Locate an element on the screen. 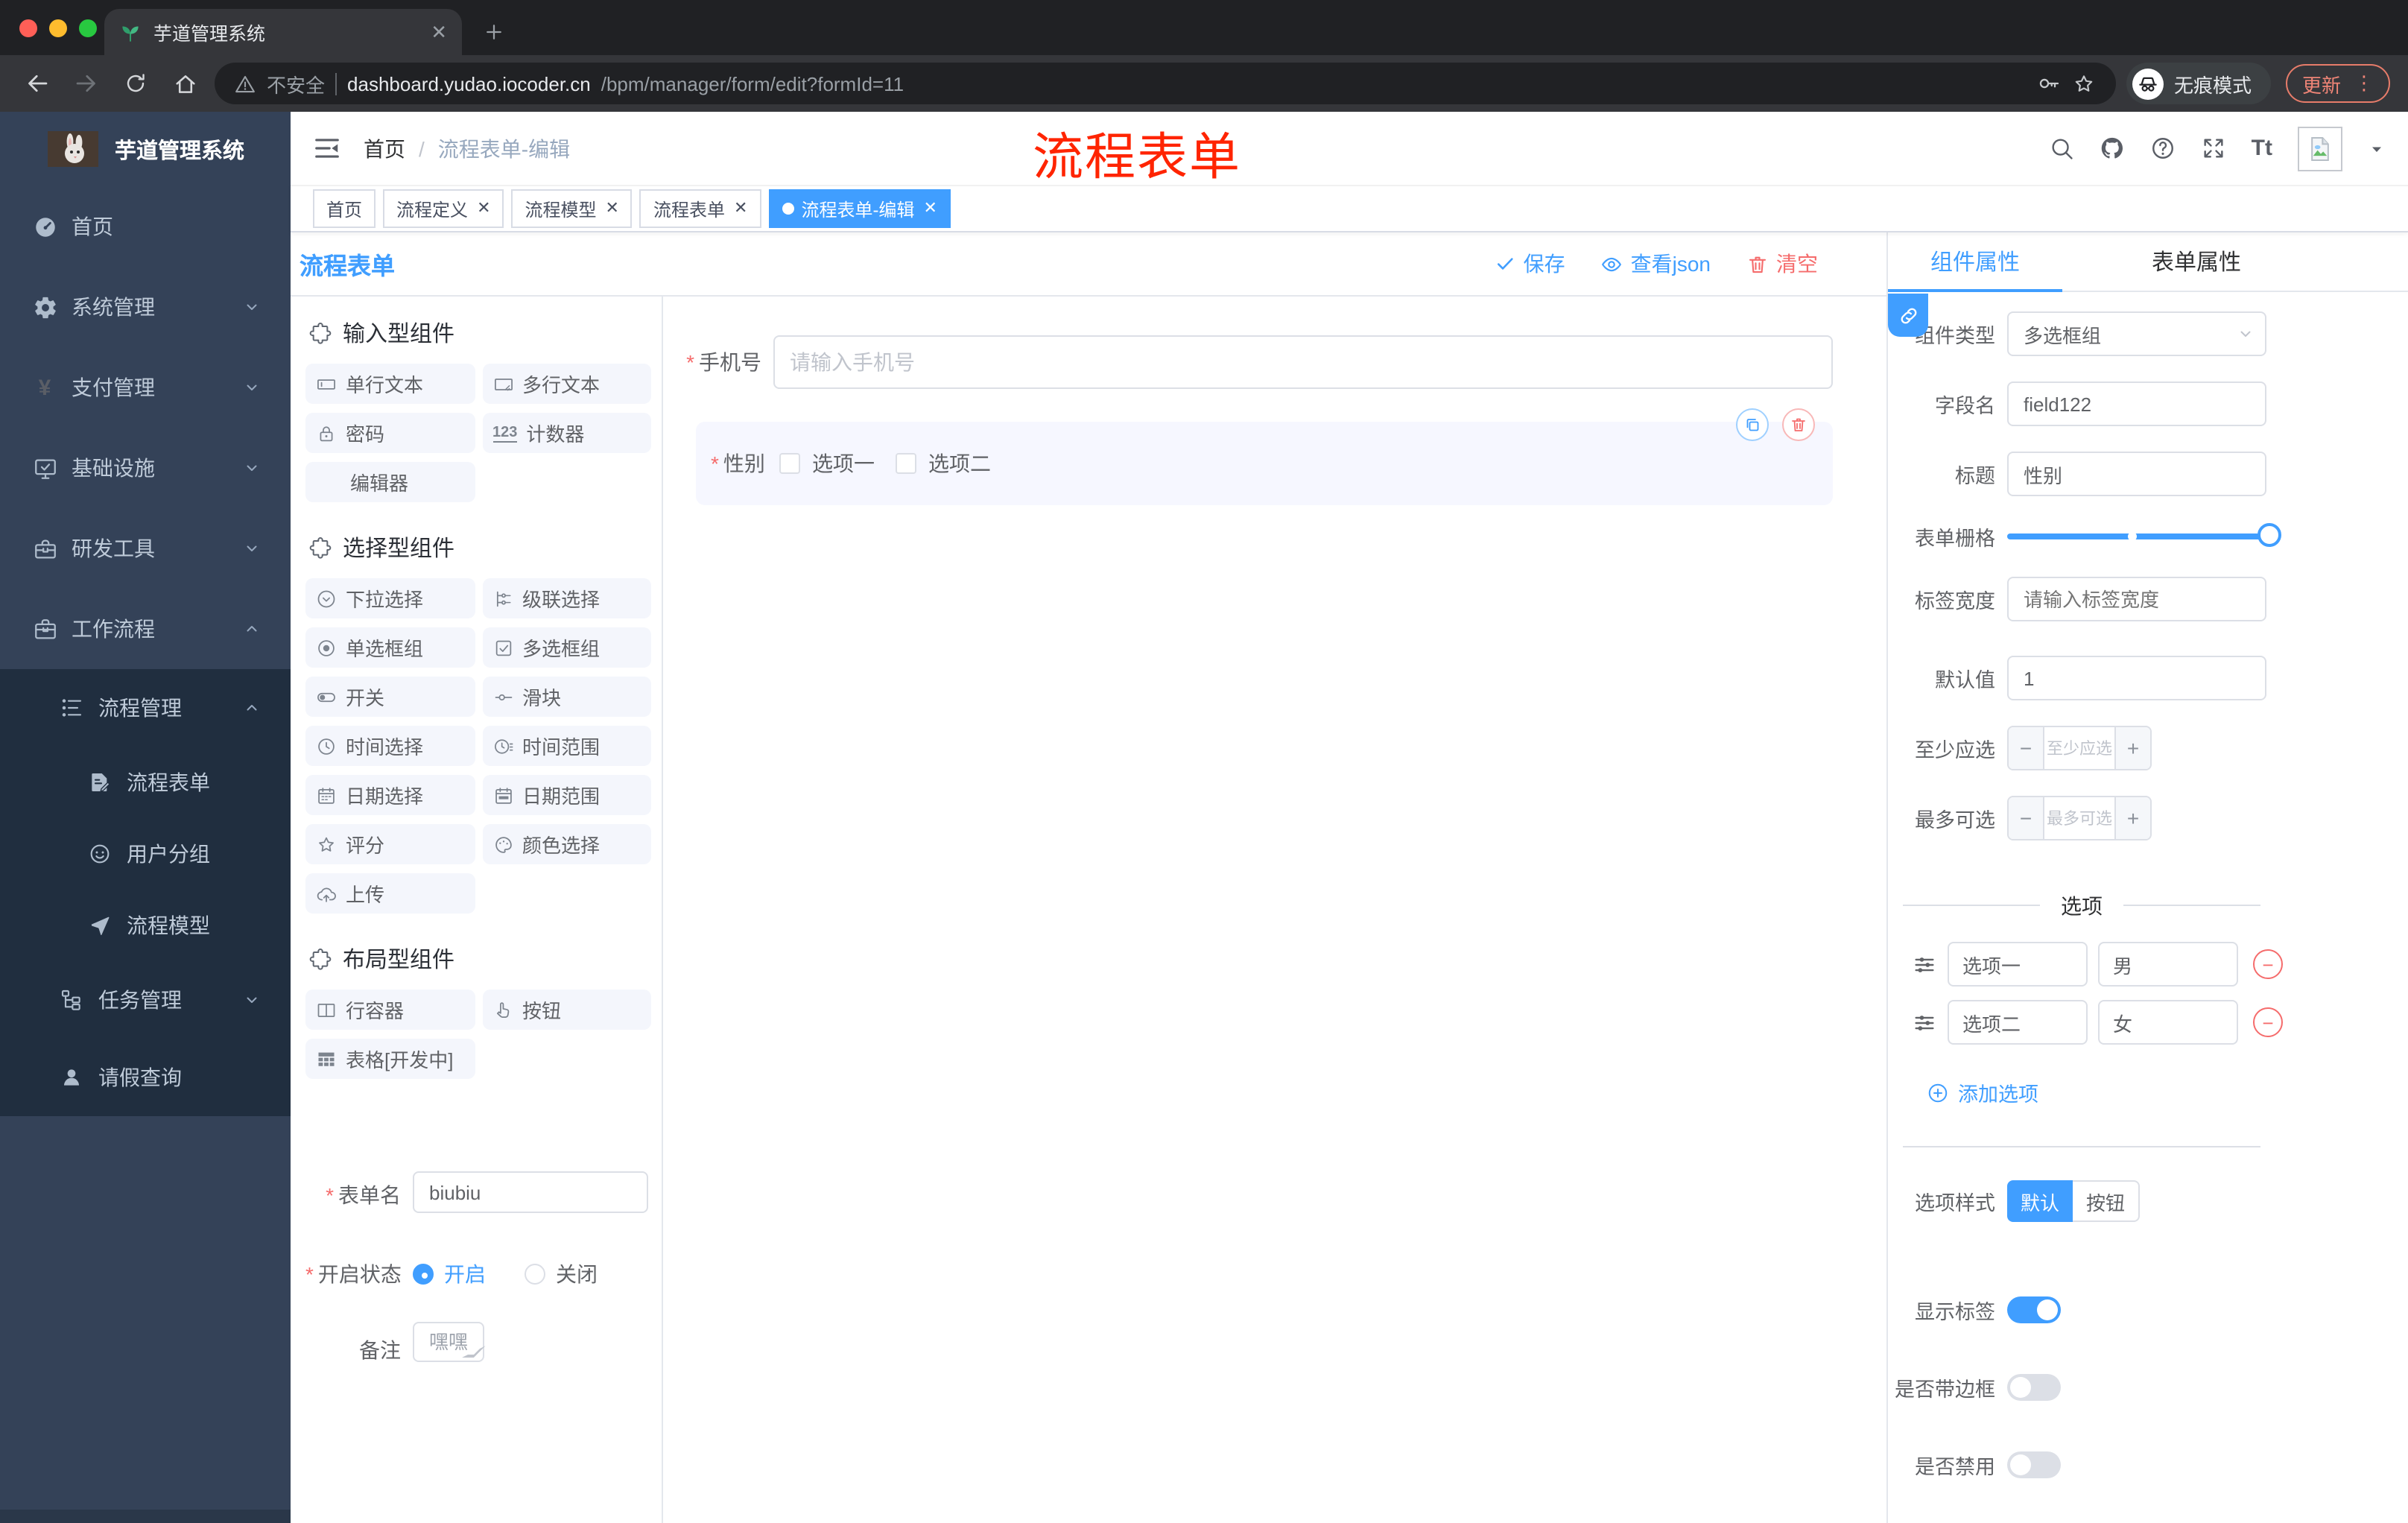 The height and width of the screenshot is (1523, 2408). reload-icon is located at coordinates (135, 83).